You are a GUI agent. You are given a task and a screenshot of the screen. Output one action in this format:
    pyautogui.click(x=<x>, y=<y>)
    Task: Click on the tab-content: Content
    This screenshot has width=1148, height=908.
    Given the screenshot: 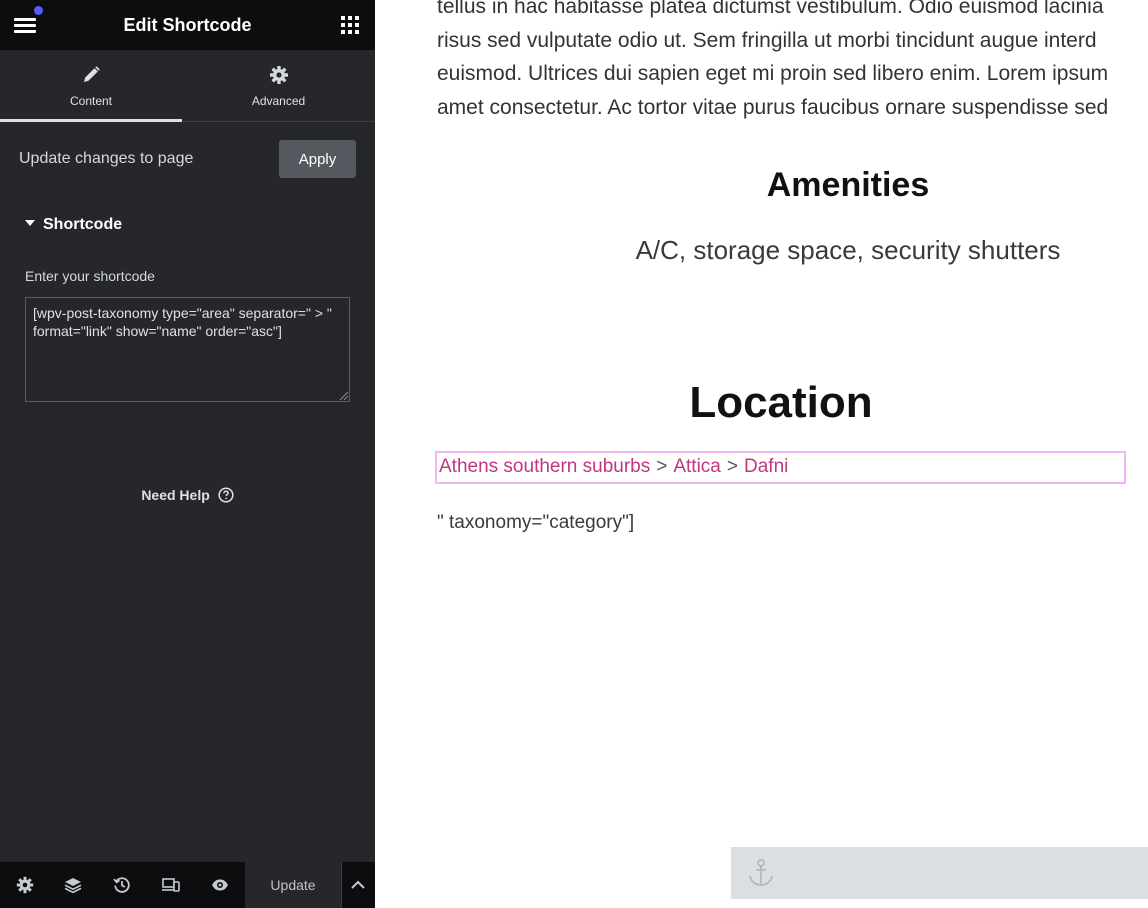 What is the action you would take?
    pyautogui.click(x=91, y=86)
    